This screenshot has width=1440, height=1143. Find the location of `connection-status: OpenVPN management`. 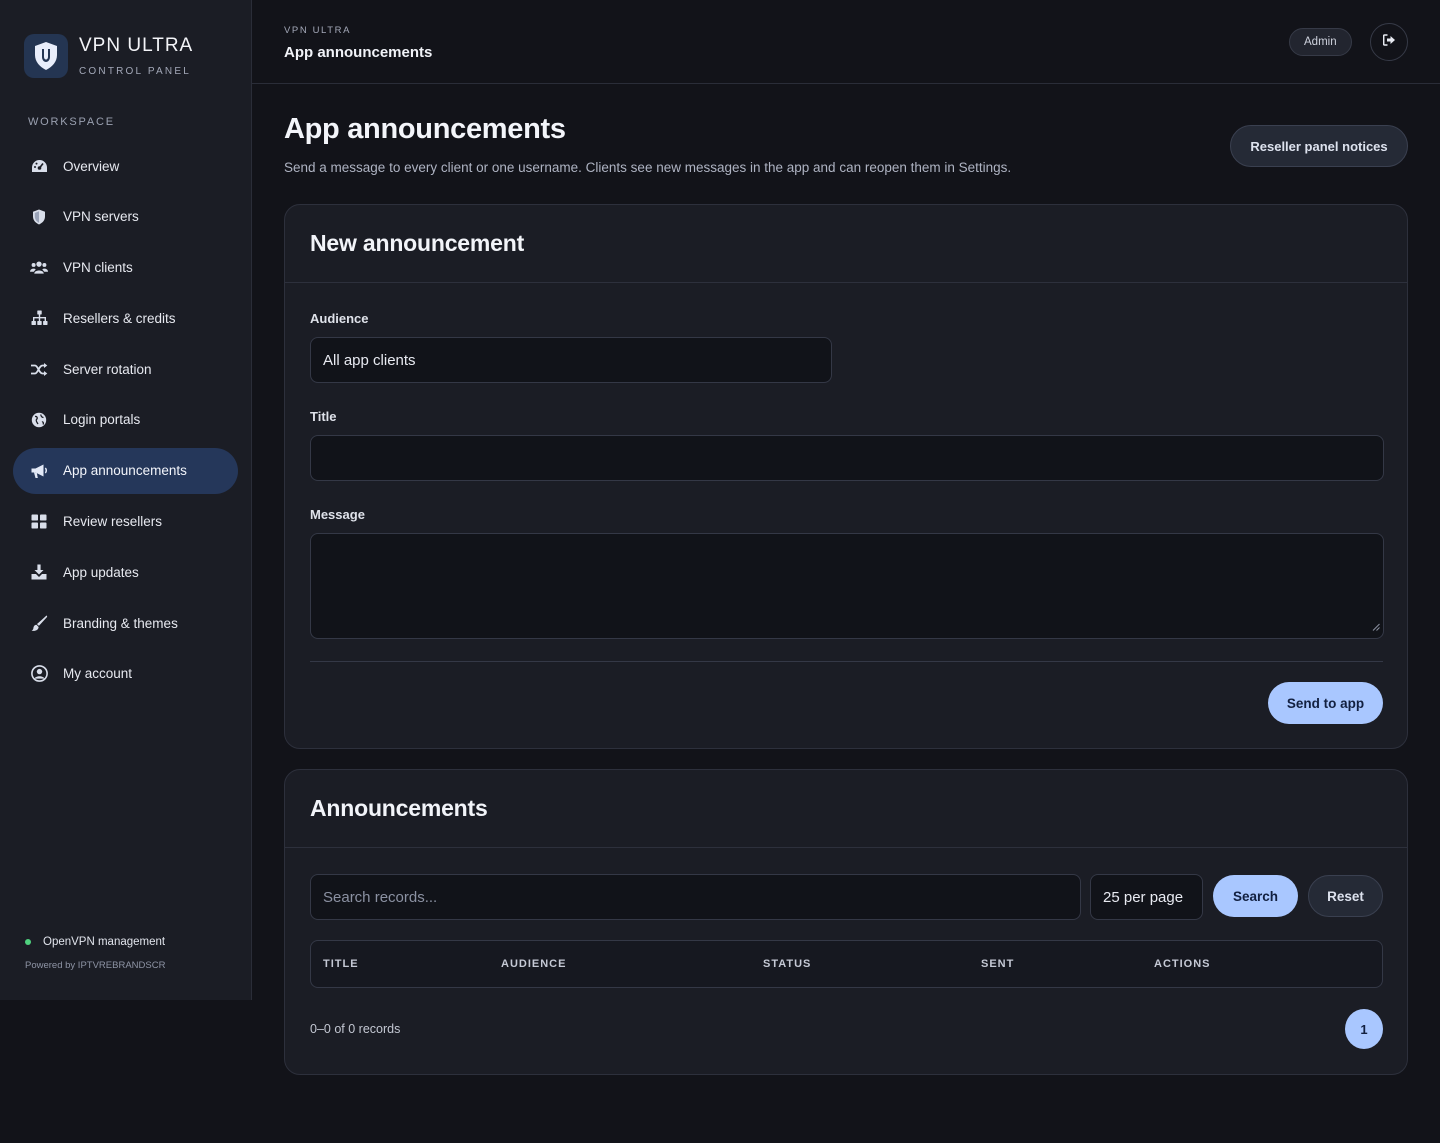

connection-status: OpenVPN management is located at coordinates (95, 942).